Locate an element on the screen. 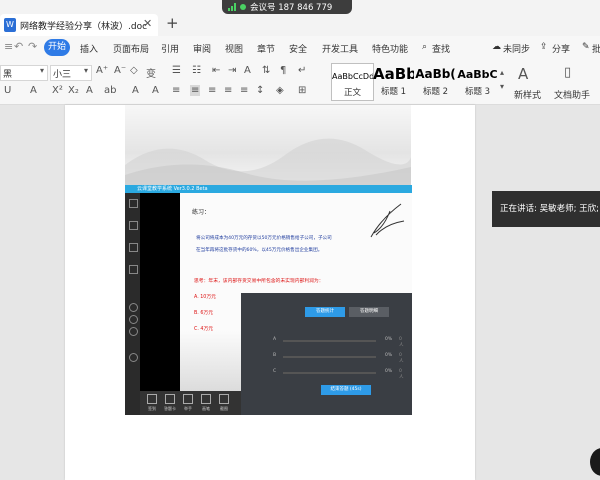 Image resolution: width=600 pixels, height=480 pixels. new-style-button: A 新样式 is located at coordinates (528, 82).